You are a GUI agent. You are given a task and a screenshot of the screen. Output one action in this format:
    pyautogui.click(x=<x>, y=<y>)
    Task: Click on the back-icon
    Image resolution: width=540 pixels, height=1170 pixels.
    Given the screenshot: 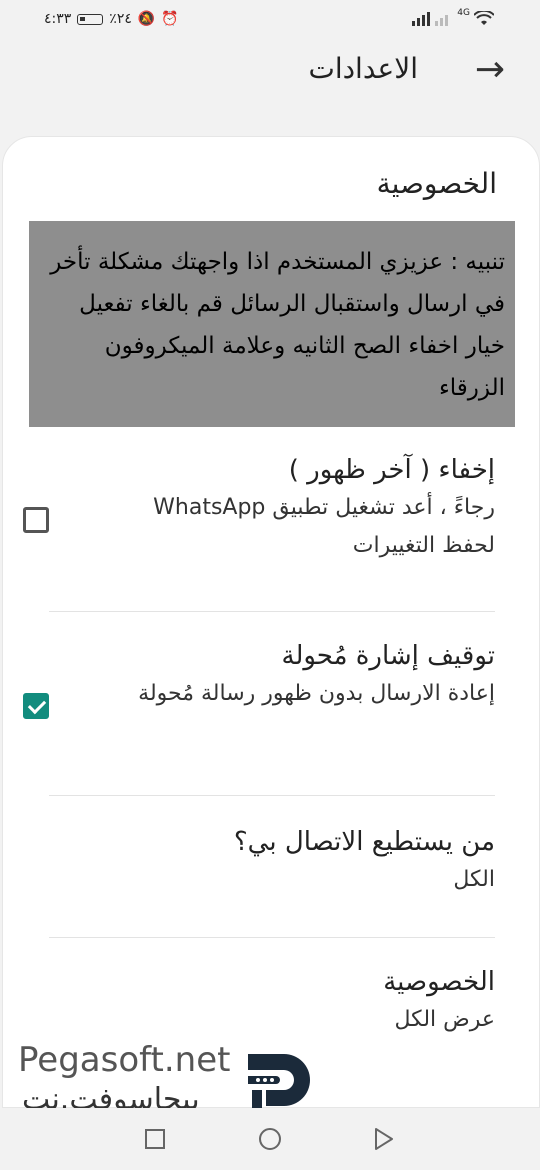 What is the action you would take?
    pyautogui.click(x=383, y=1139)
    